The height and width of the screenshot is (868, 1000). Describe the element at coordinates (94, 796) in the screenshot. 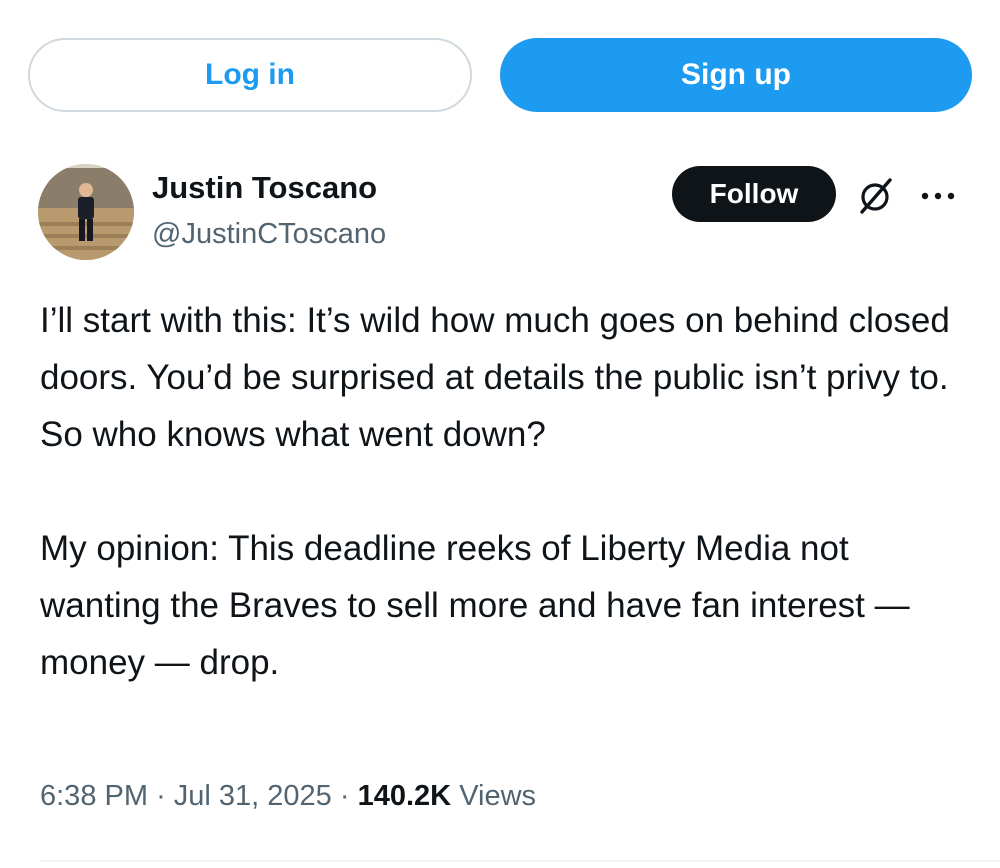

I see `tweet-time: 6:38 PM` at that location.